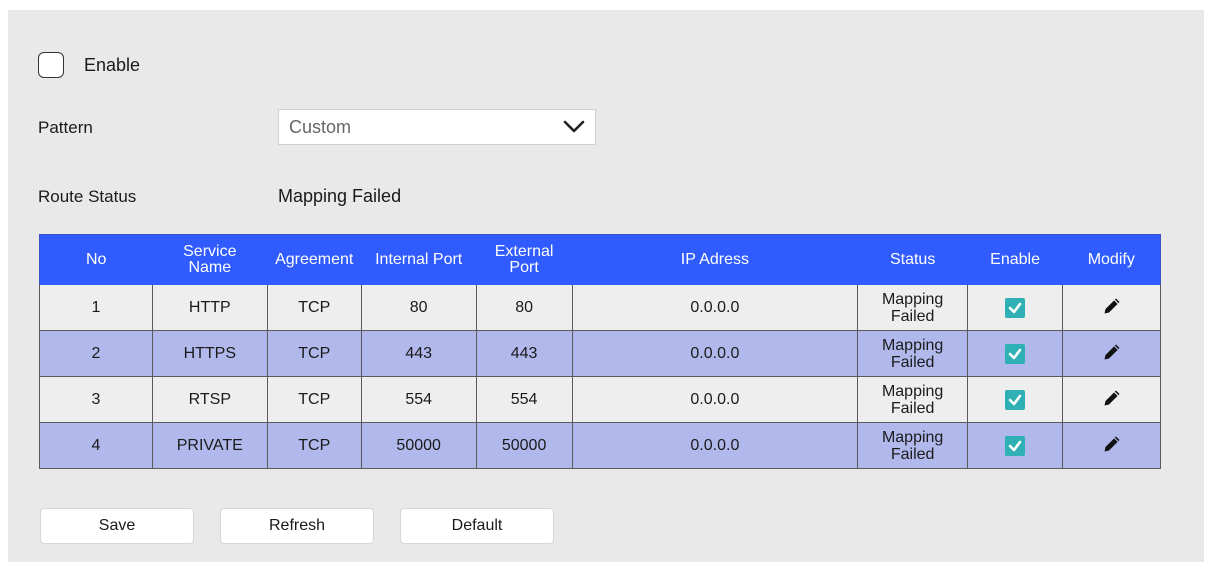 This screenshot has width=1212, height=569. I want to click on cell-no: 2, so click(96, 353).